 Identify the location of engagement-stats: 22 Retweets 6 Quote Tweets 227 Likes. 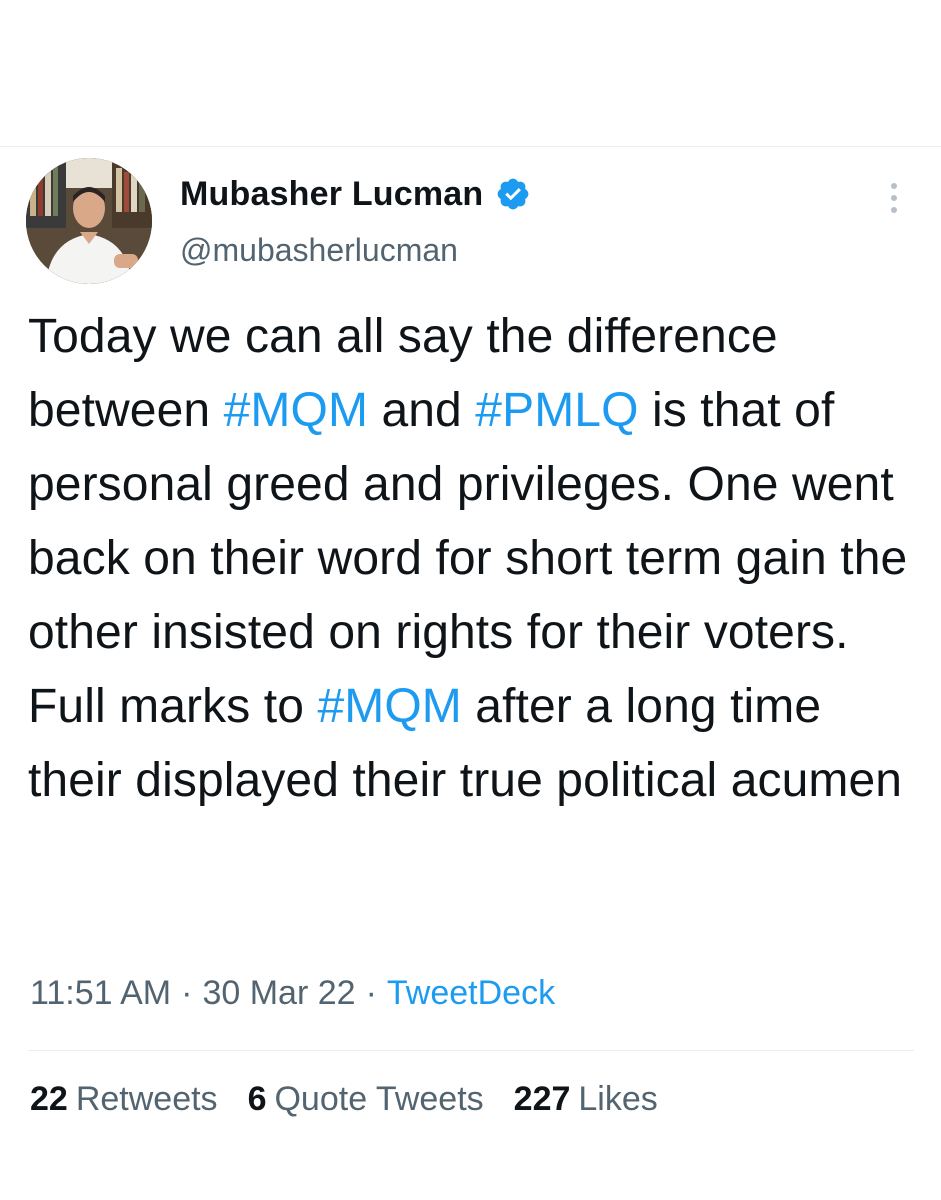
(344, 1099).